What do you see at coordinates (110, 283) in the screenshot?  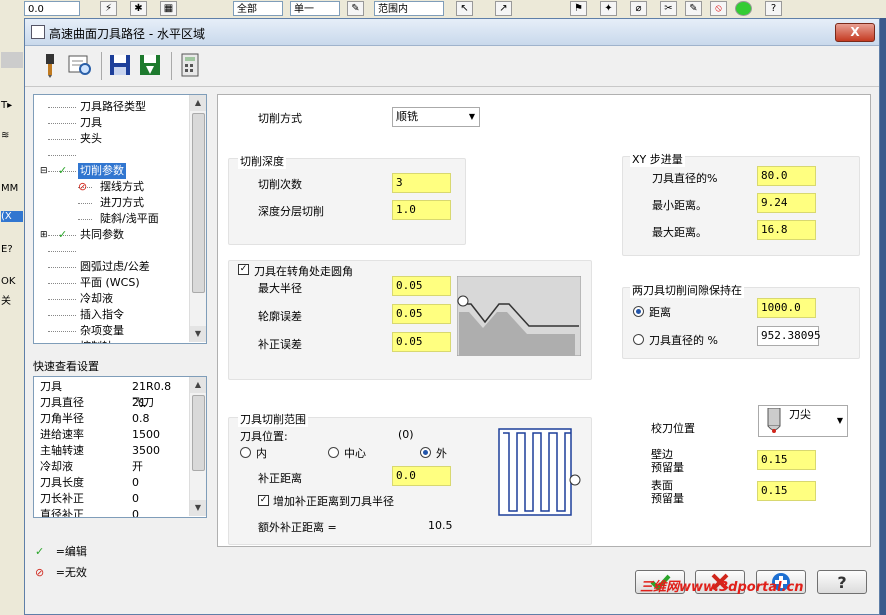 I see `tree-item: 平面 (WCS)` at bounding box center [110, 283].